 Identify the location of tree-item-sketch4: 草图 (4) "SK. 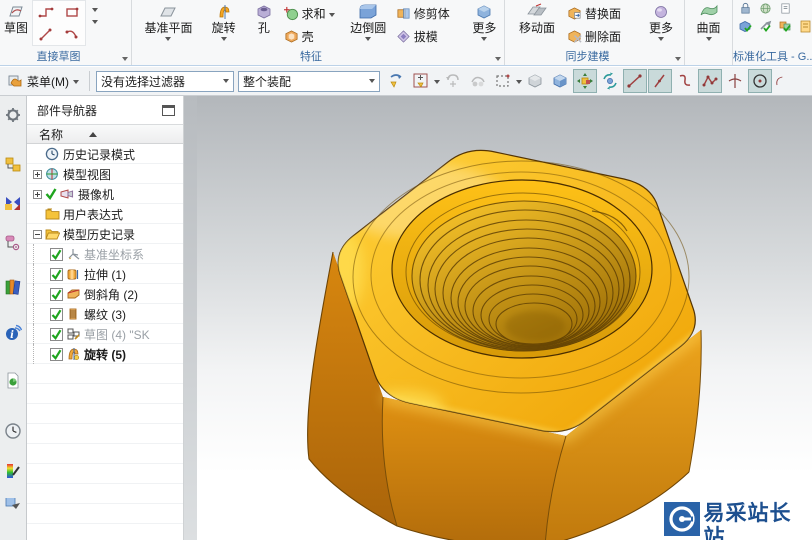
(105, 334).